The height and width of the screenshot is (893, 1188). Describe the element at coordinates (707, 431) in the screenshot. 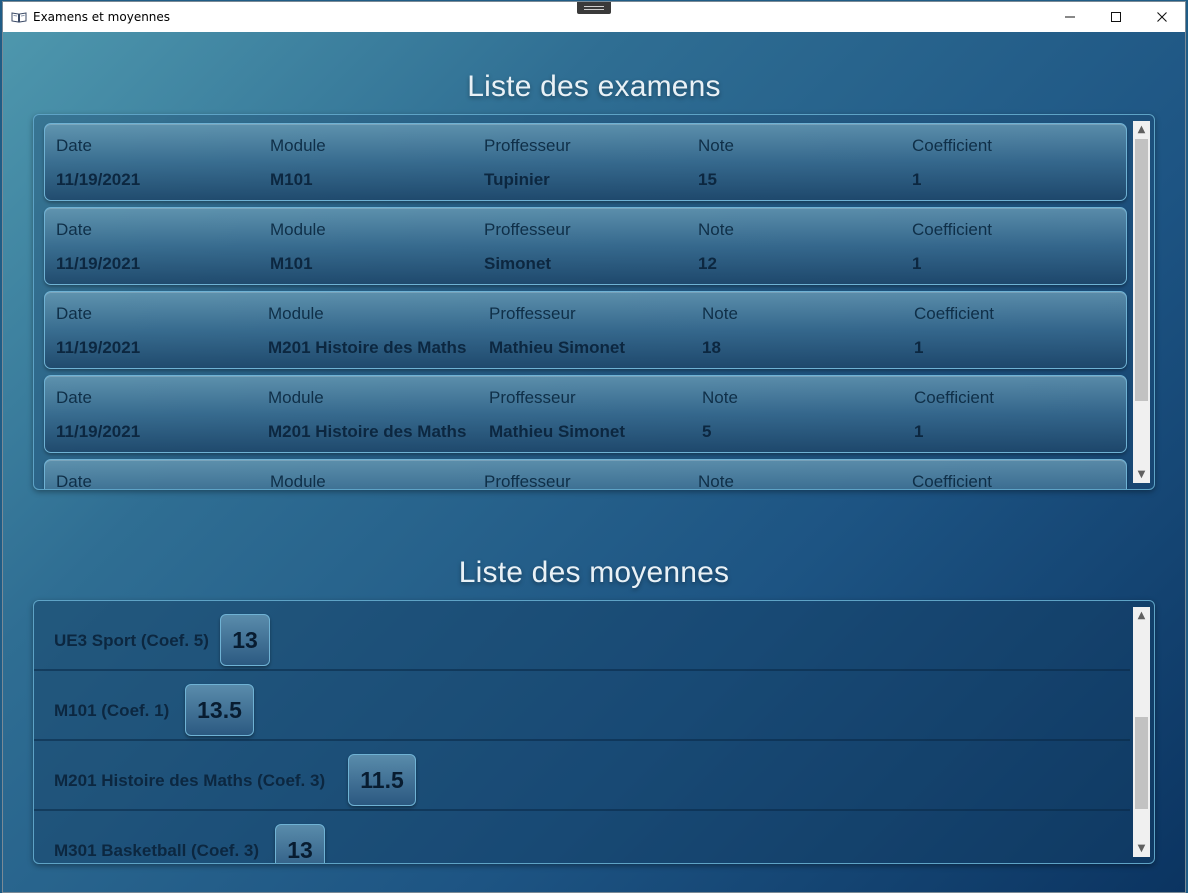

I see `exam-grade: 5` at that location.